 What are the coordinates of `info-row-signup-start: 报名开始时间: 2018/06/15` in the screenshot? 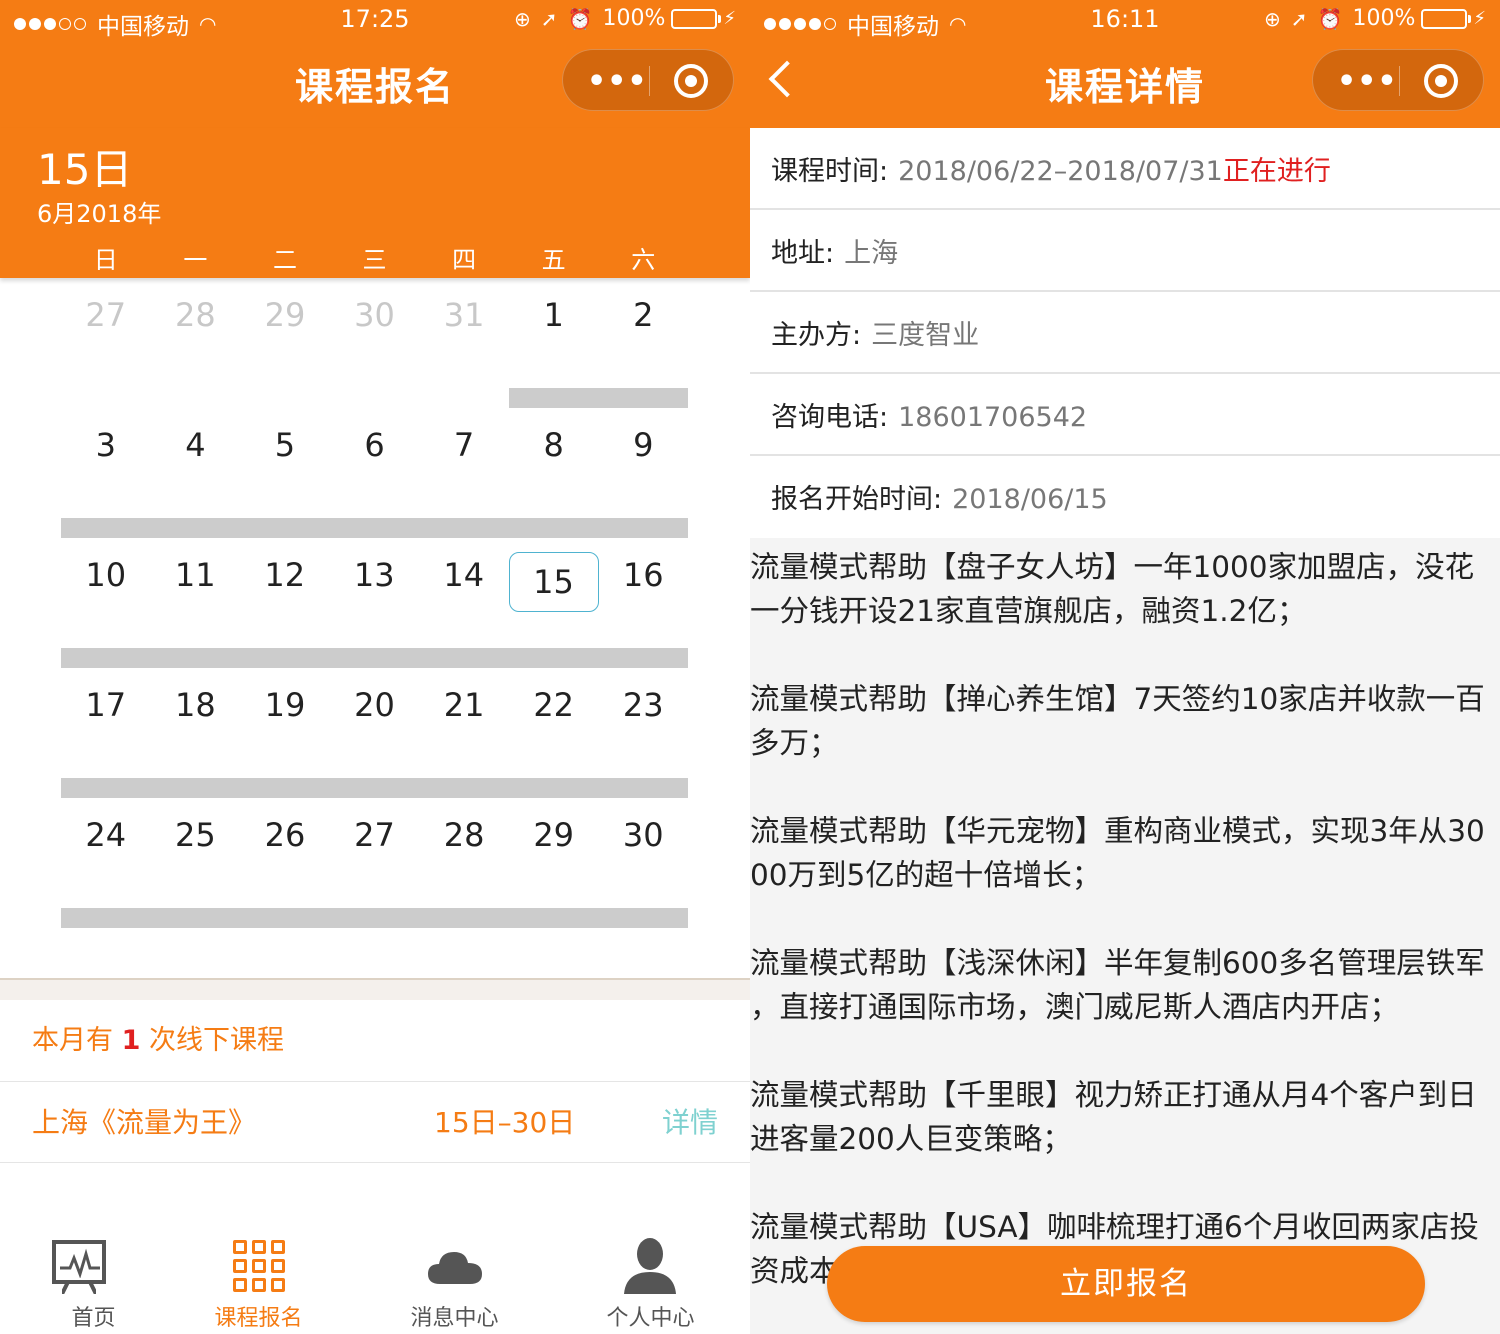 It's located at (1125, 497).